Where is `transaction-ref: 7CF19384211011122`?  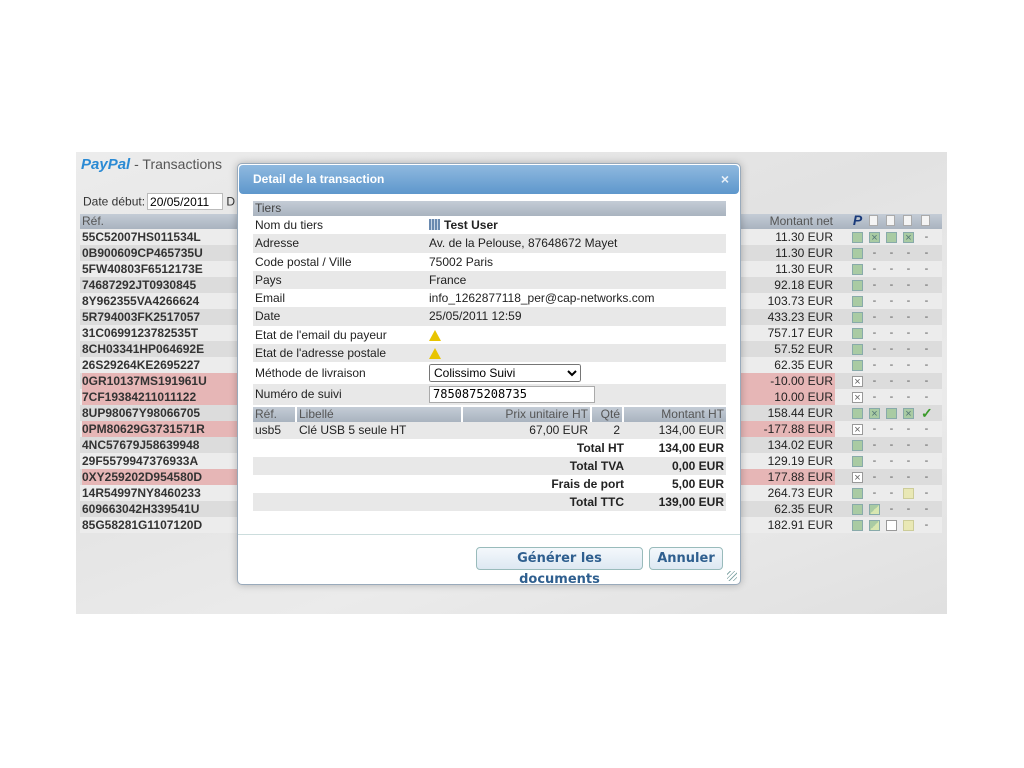
transaction-ref: 7CF19384211011122 is located at coordinates (159, 397).